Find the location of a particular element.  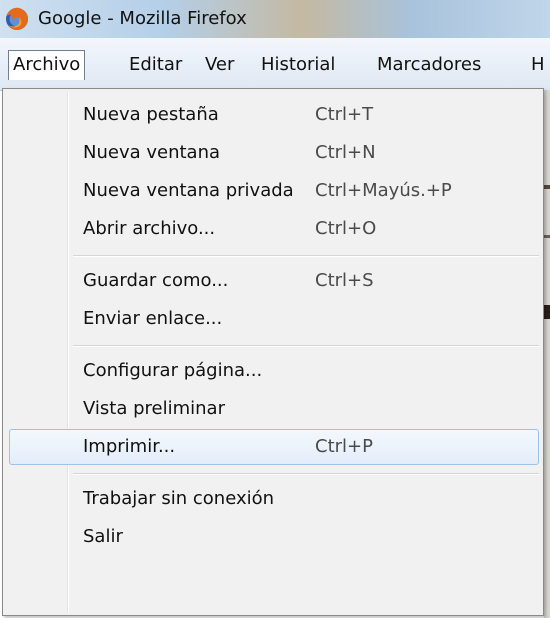

menuitem-salir: Salir is located at coordinates (274, 537).